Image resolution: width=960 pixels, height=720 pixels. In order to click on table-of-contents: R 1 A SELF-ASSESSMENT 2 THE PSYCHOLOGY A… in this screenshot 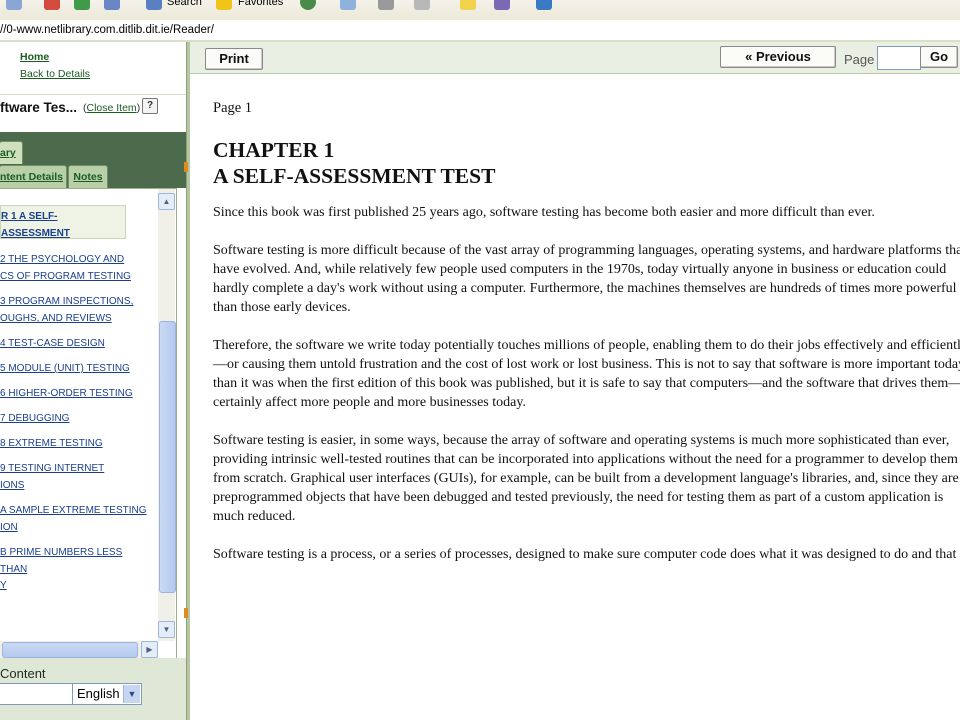, I will do `click(88, 424)`.